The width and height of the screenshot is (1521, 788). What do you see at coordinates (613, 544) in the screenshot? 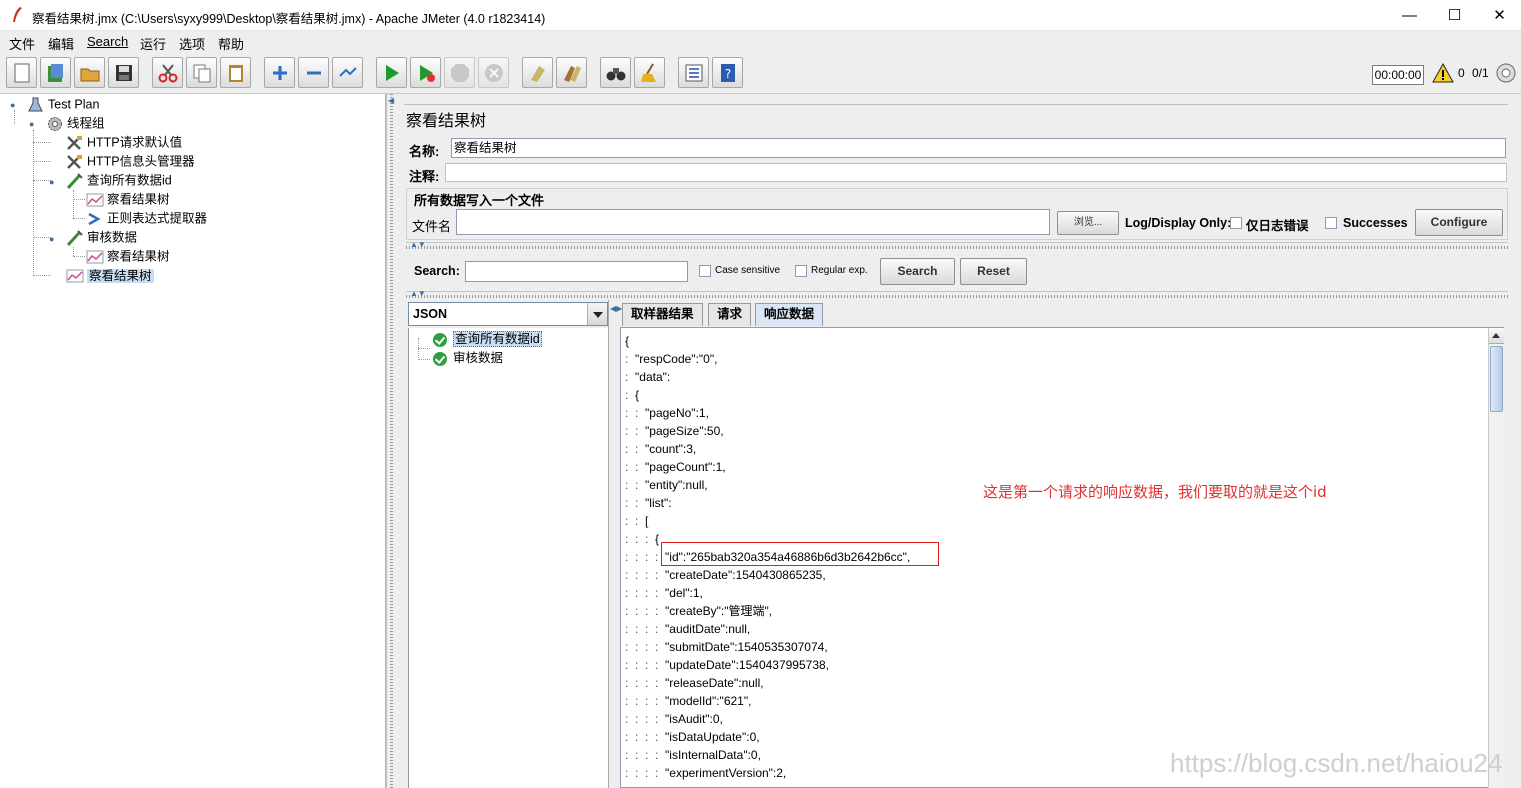
I see `results-splitter` at bounding box center [613, 544].